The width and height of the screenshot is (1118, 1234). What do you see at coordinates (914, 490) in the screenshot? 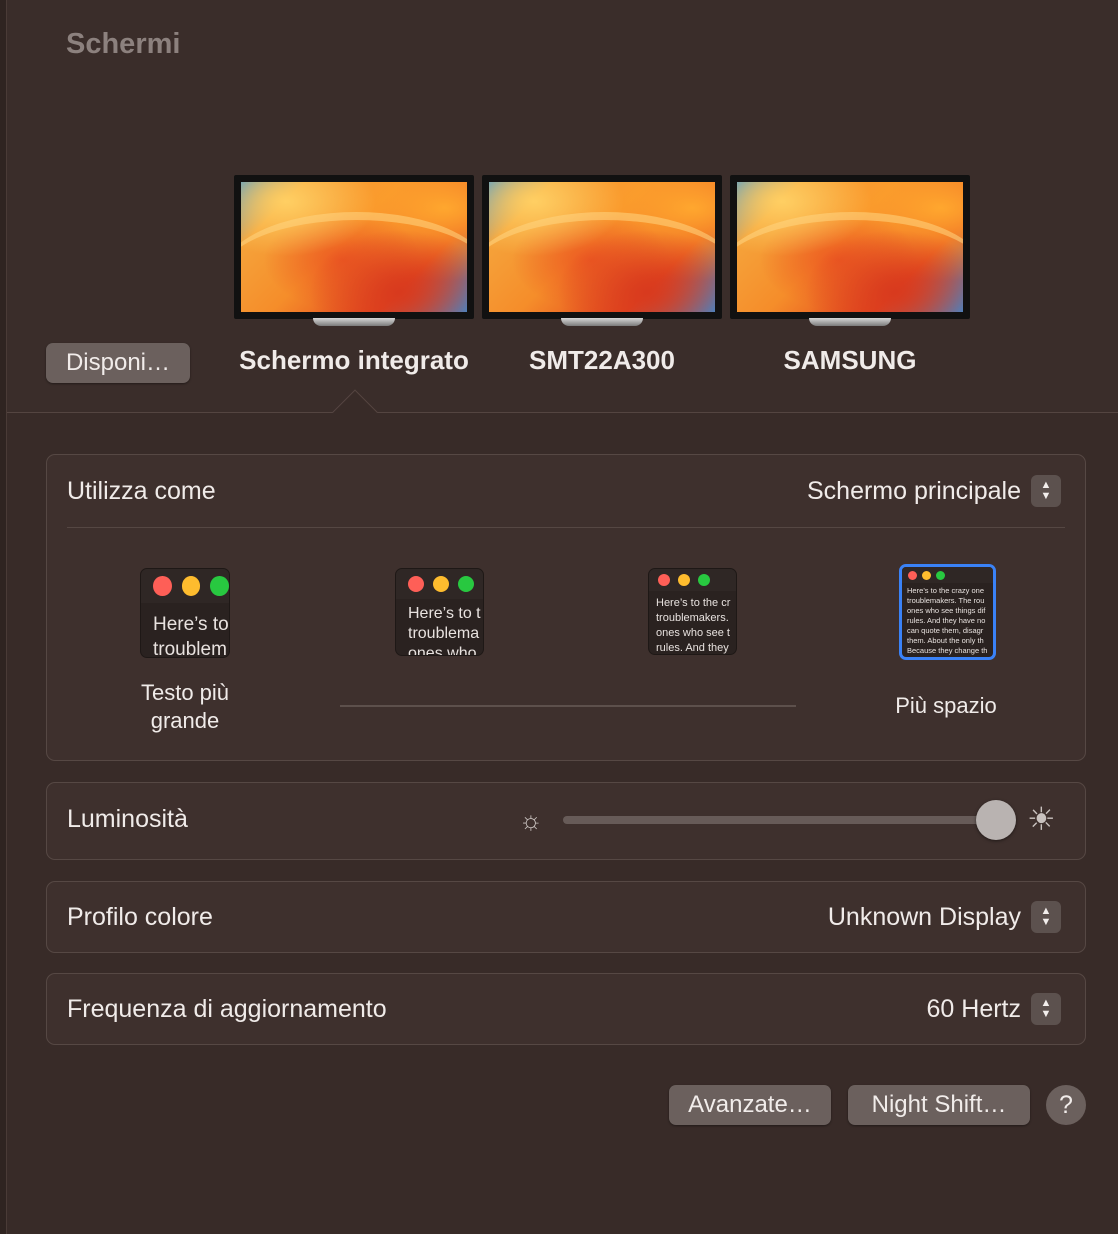
I see `use-as-value: Schermo principale` at bounding box center [914, 490].